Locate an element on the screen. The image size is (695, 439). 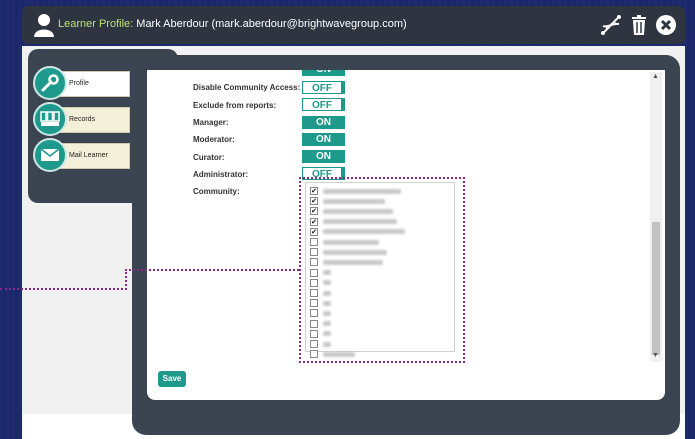
label-exclude-reports: Exclude from reports: is located at coordinates (235, 105).